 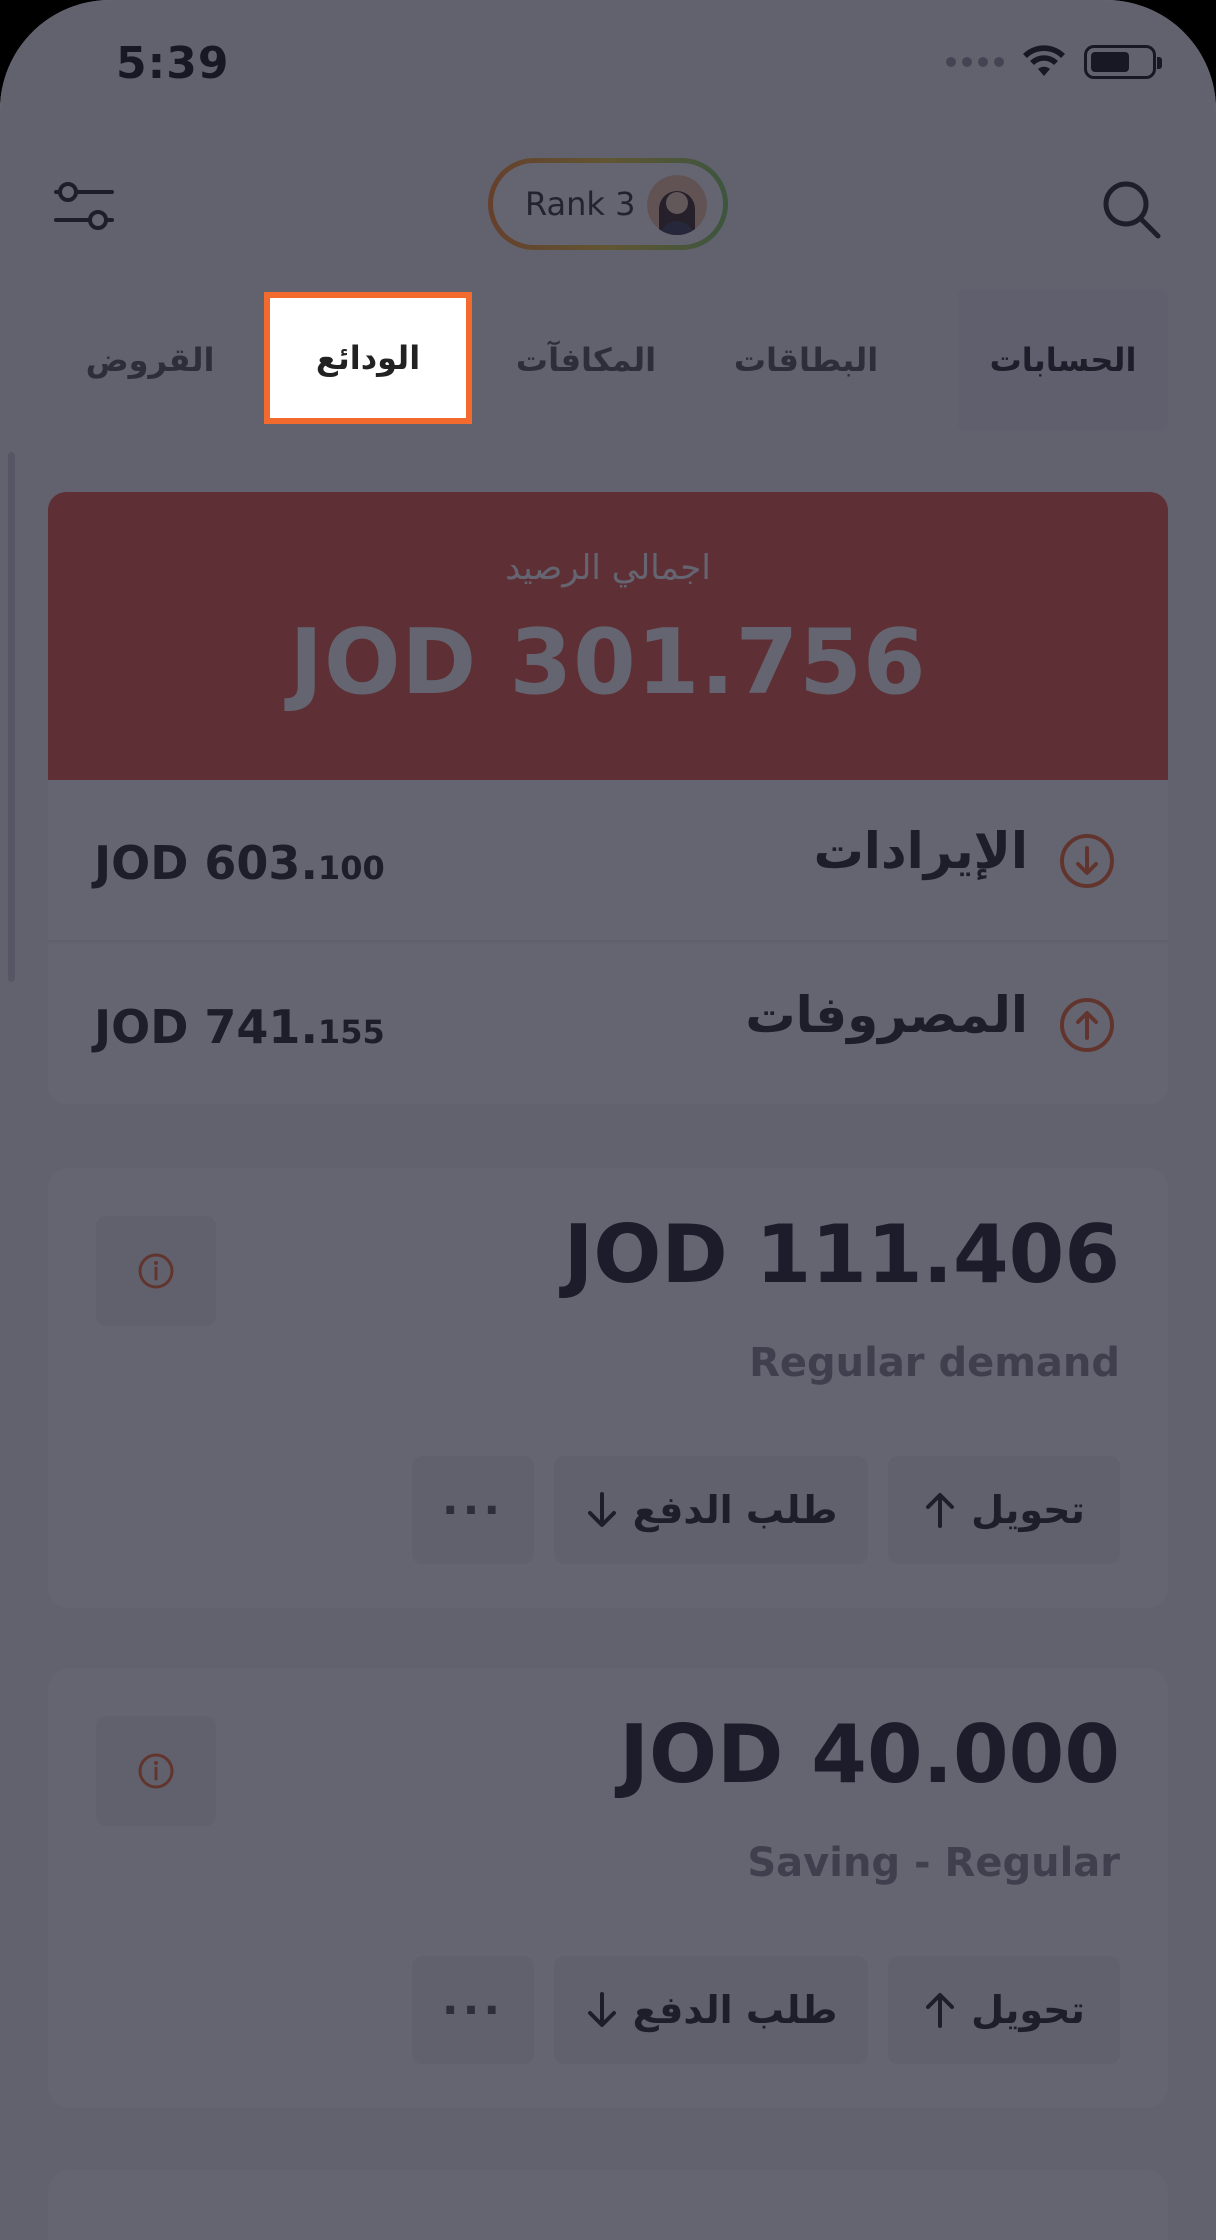 I want to click on expenses-row: JOD 741.155 المصروفات, so click(x=608, y=1024).